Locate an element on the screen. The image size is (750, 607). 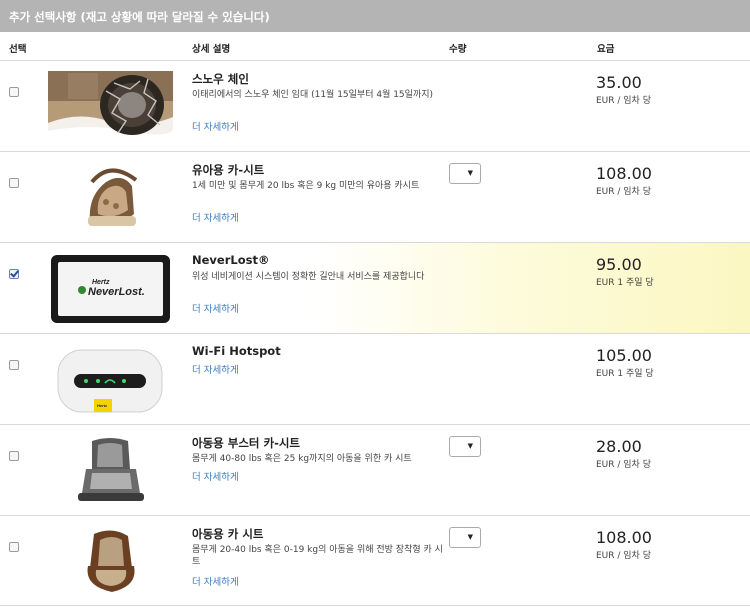
snow-chain-tire-image is located at coordinates (110, 107).